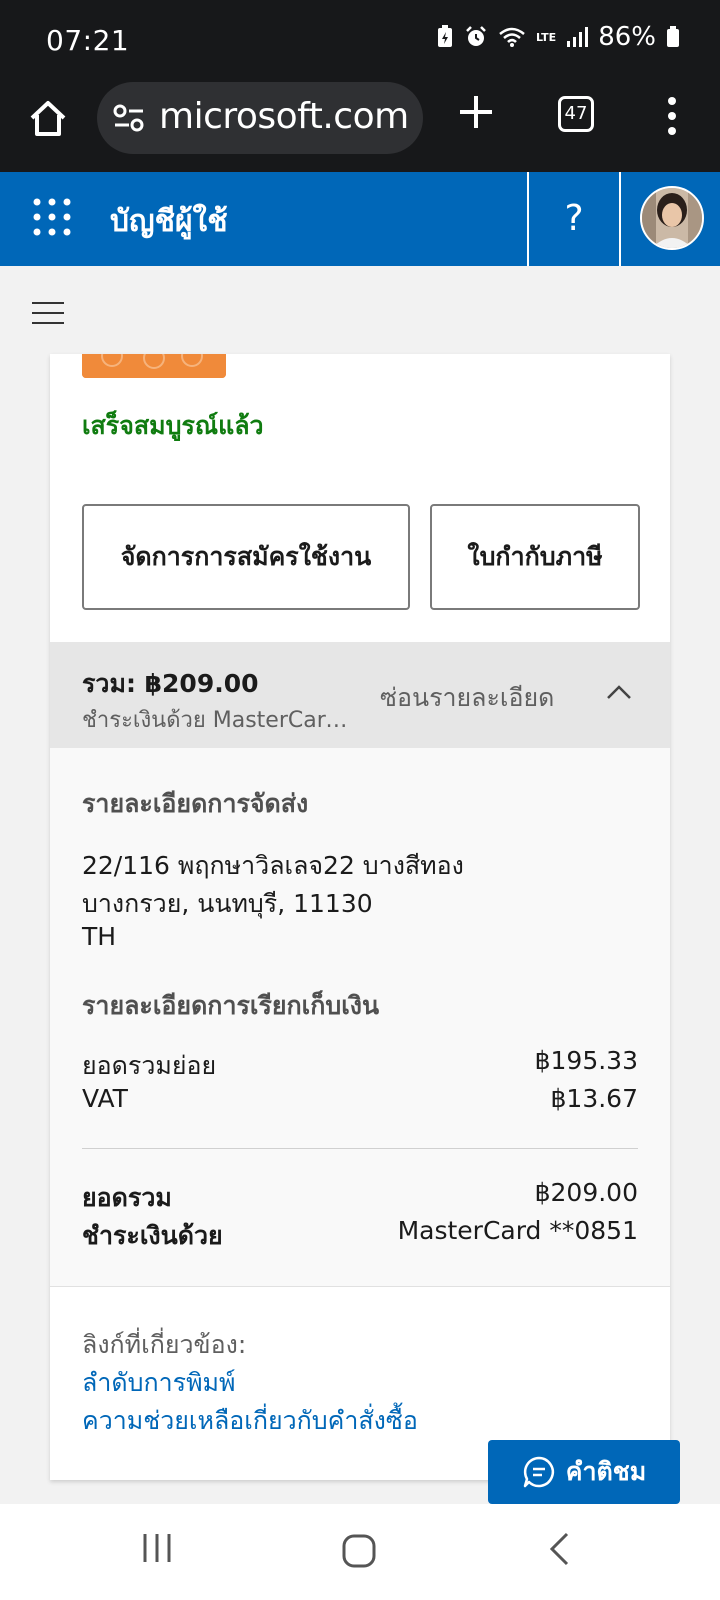  Describe the element at coordinates (606, 1471) in the screenshot. I see `feedback-label: คำติชม` at that location.